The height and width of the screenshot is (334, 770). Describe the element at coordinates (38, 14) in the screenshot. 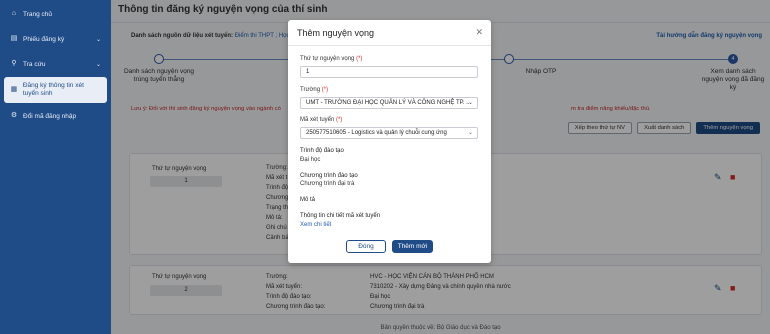

I see `sidebar-item-label: Trang chủ` at that location.